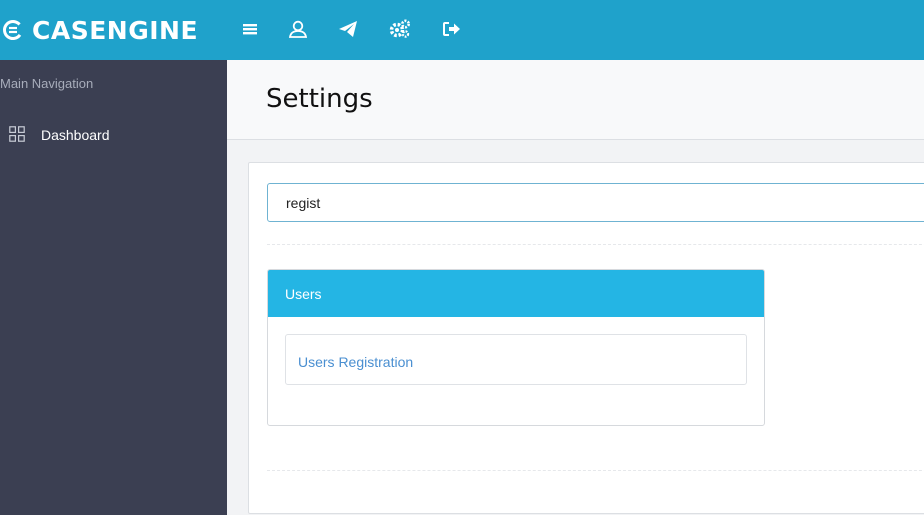 The width and height of the screenshot is (924, 515). Describe the element at coordinates (595, 202) in the screenshot. I see `settings-search-input` at that location.